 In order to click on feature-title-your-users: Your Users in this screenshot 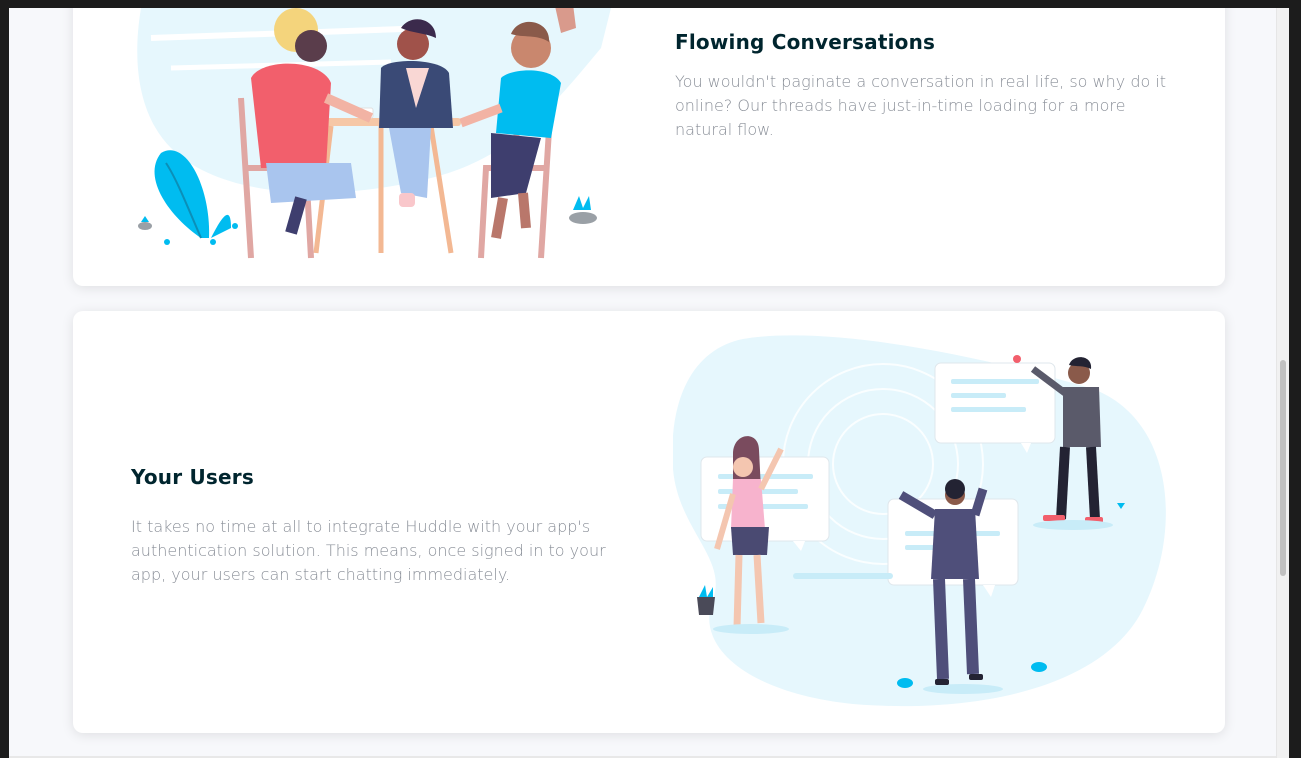, I will do `click(192, 477)`.